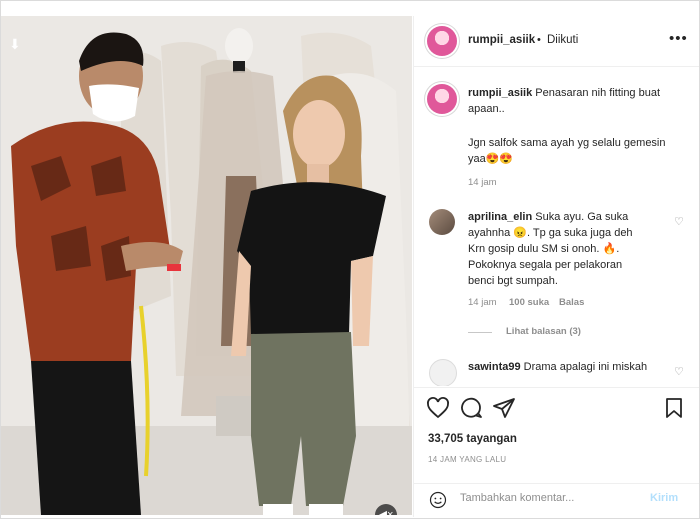  I want to click on comment-line-3: Krn gosip dulu SM si onoh. 🔥., so click(544, 249).